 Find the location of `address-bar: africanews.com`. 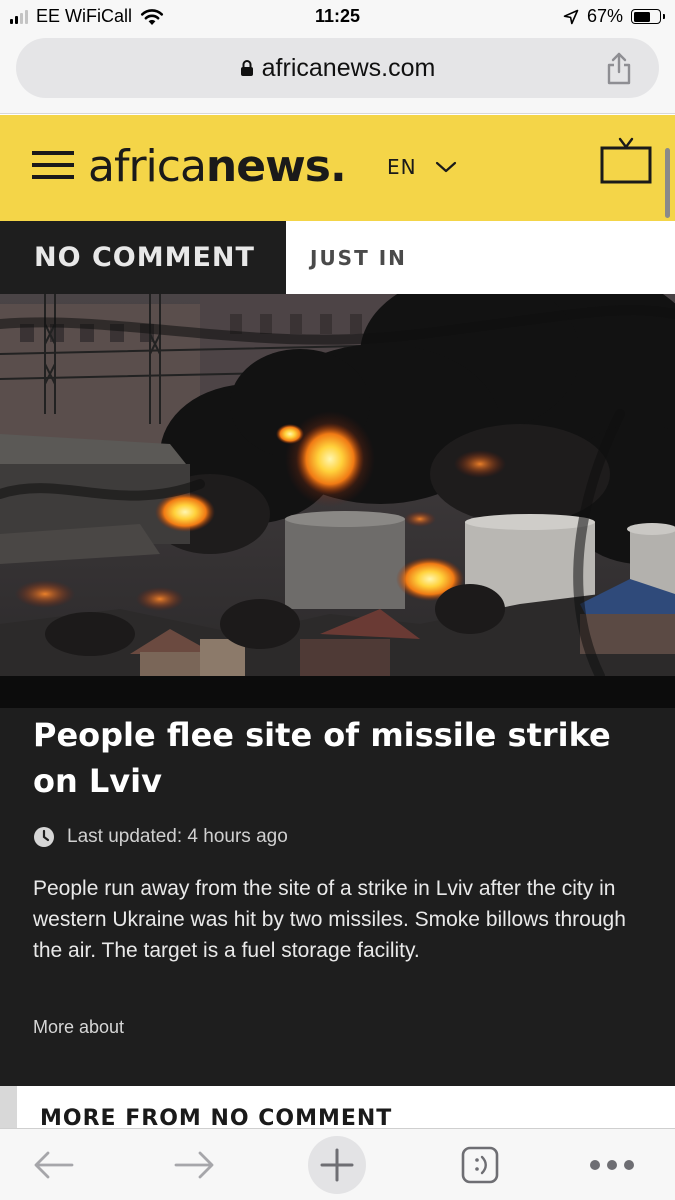

address-bar: africanews.com is located at coordinates (337, 68).